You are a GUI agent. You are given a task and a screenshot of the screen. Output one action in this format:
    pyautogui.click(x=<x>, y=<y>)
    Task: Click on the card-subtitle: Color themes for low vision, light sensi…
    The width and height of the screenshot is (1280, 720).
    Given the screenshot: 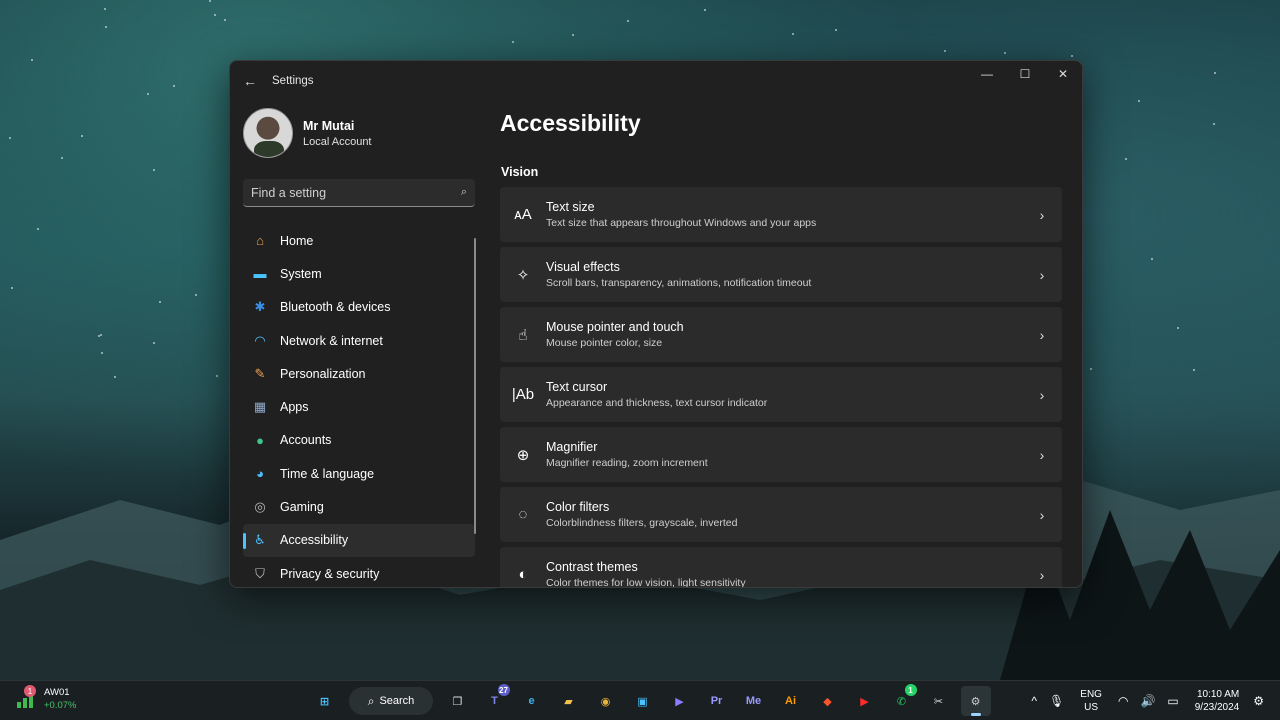 What is the action you would take?
    pyautogui.click(x=646, y=582)
    